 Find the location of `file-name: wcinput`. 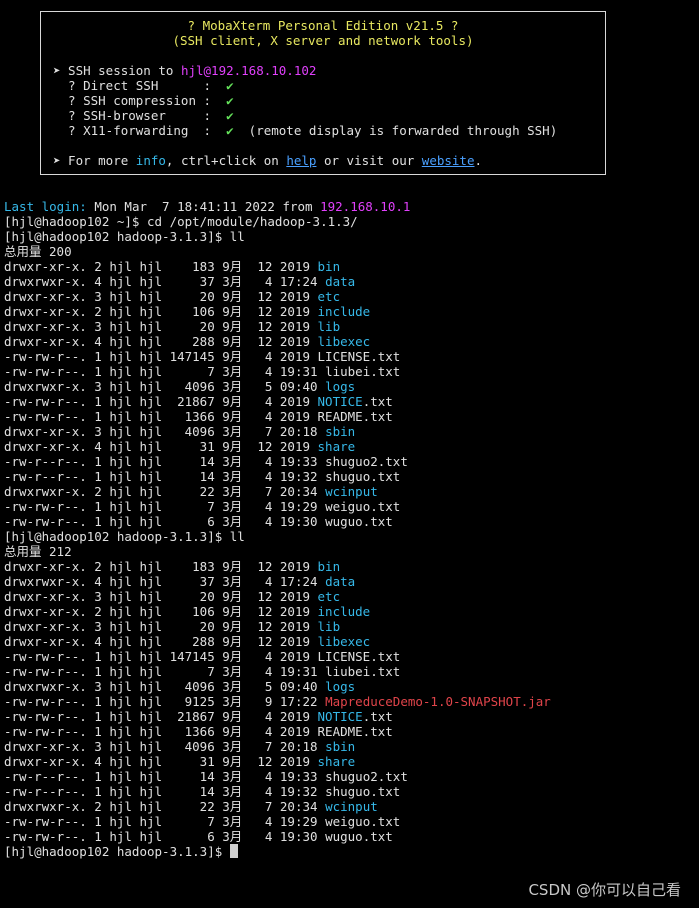

file-name: wcinput is located at coordinates (351, 491).